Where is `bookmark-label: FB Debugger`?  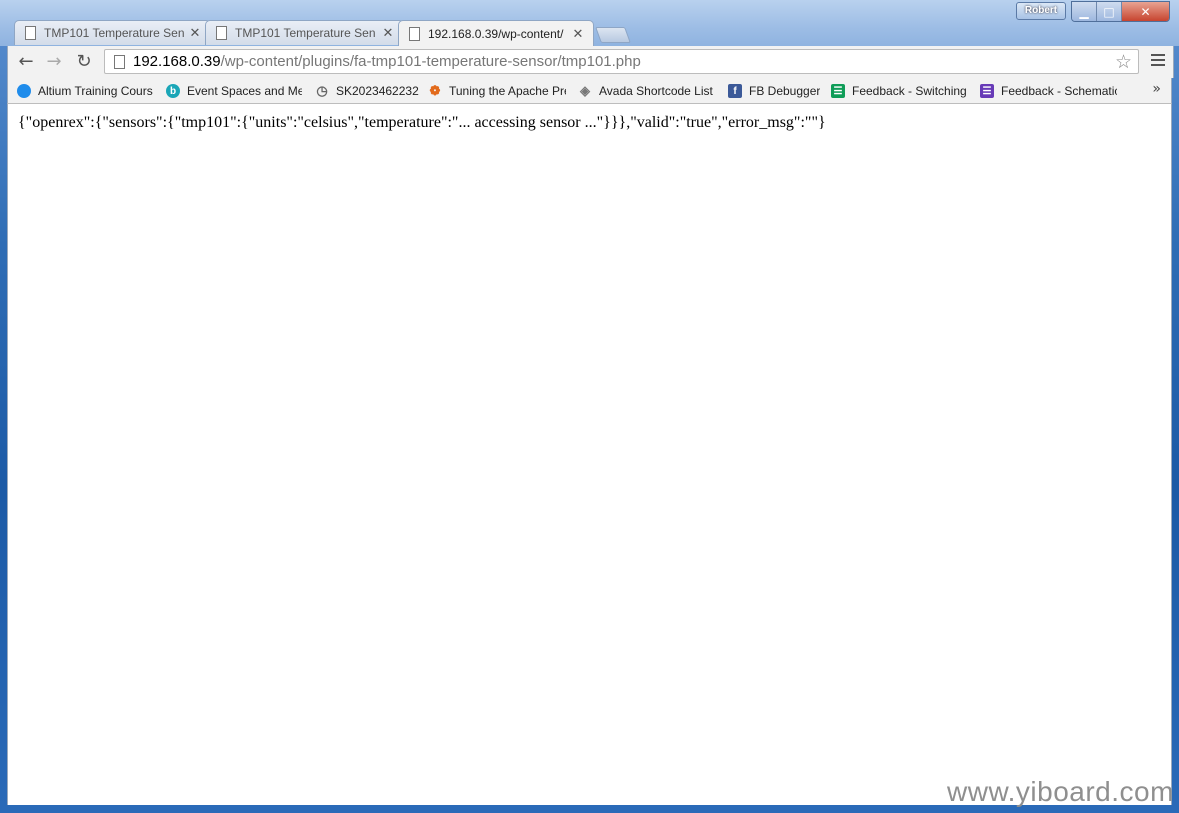 bookmark-label: FB Debugger is located at coordinates (785, 91).